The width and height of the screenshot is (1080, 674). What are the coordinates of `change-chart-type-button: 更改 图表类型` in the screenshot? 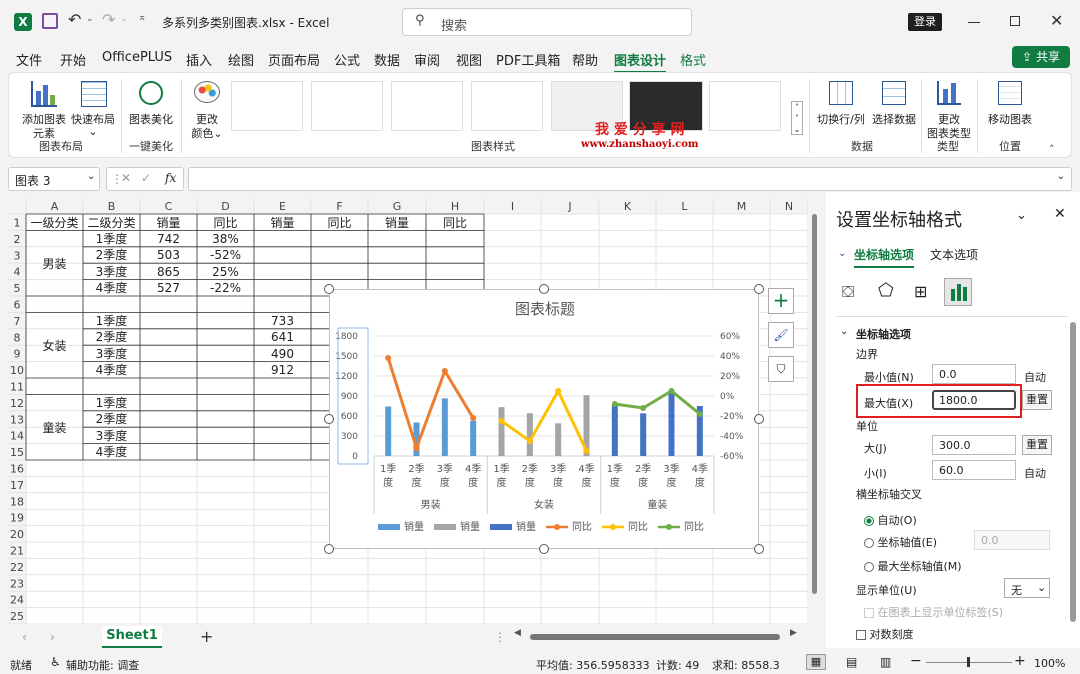 It's located at (949, 109).